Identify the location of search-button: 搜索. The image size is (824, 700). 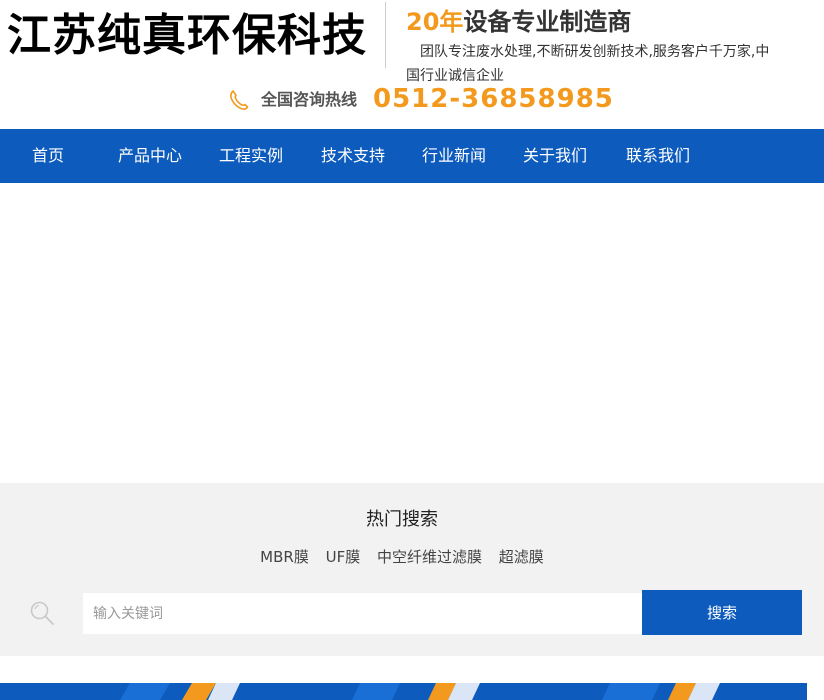
(722, 612).